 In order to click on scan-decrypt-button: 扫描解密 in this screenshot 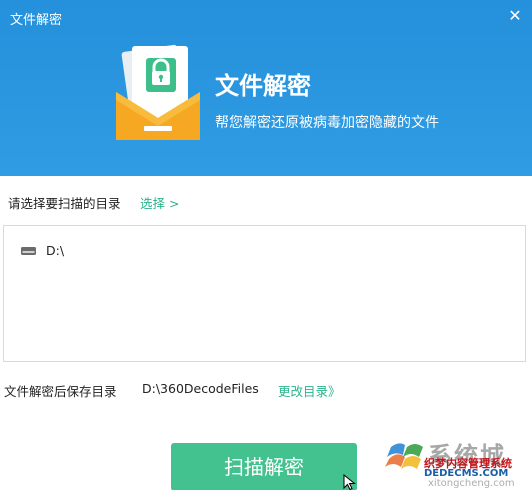, I will do `click(264, 466)`.